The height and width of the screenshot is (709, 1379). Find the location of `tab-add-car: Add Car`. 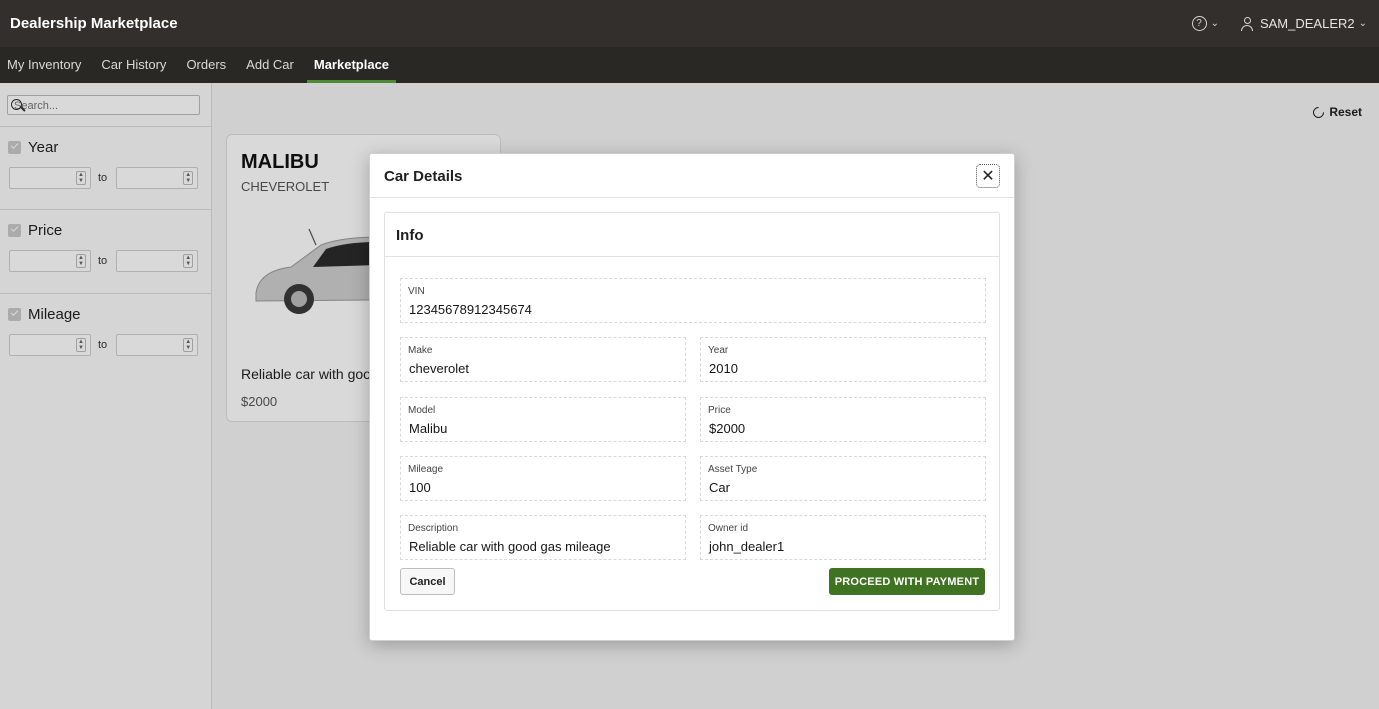

tab-add-car: Add Car is located at coordinates (270, 65).